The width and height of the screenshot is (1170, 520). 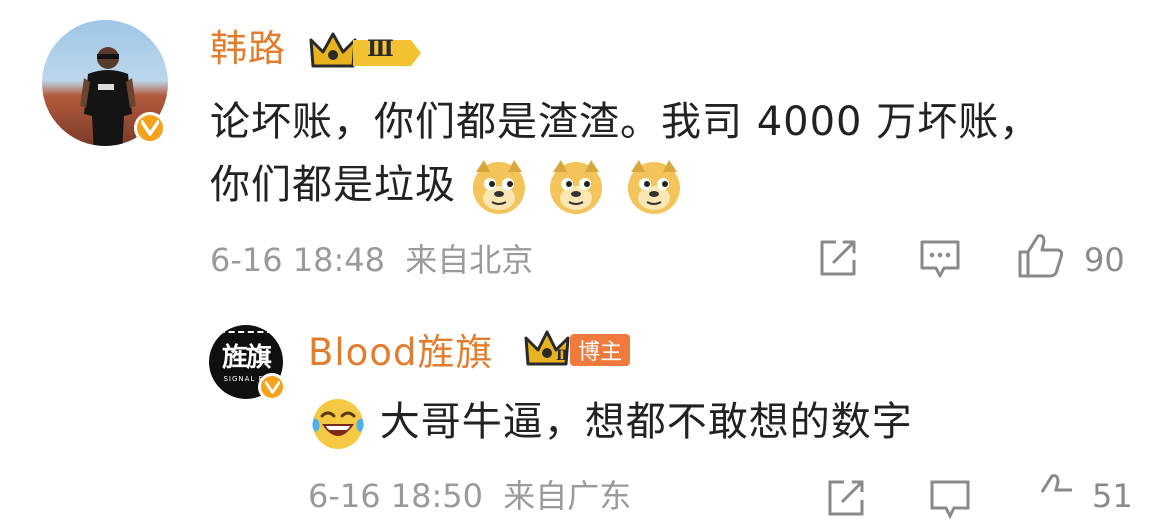 What do you see at coordinates (108, 96) in the screenshot?
I see `avatar-person-image` at bounding box center [108, 96].